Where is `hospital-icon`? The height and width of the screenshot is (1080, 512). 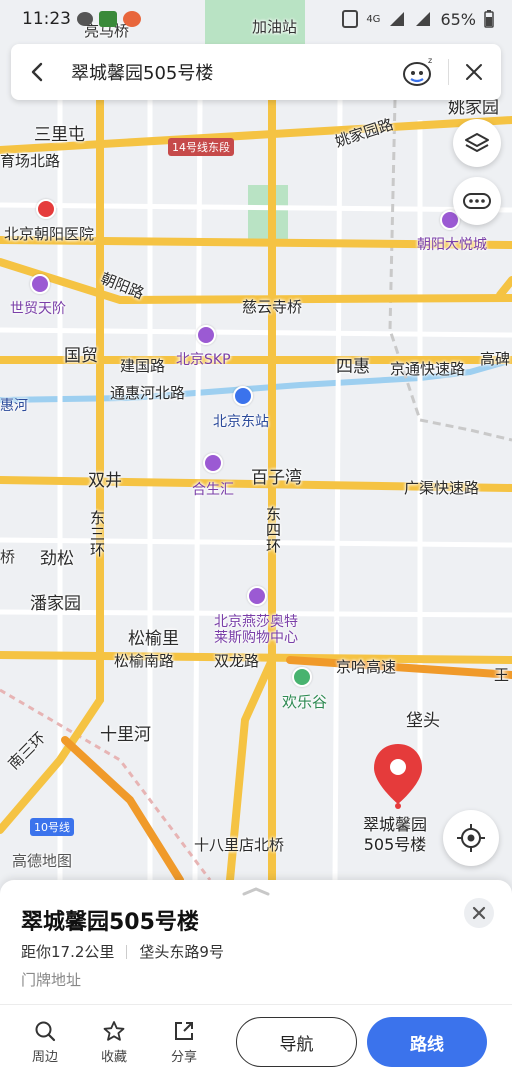
hospital-icon is located at coordinates (46, 209).